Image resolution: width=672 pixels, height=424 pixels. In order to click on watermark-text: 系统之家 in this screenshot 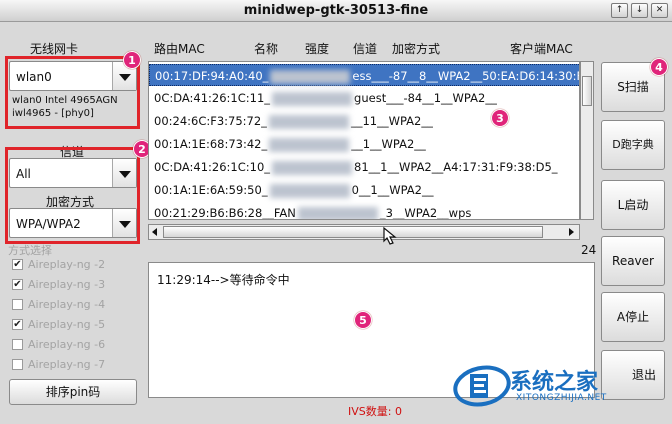, I will do `click(554, 382)`.